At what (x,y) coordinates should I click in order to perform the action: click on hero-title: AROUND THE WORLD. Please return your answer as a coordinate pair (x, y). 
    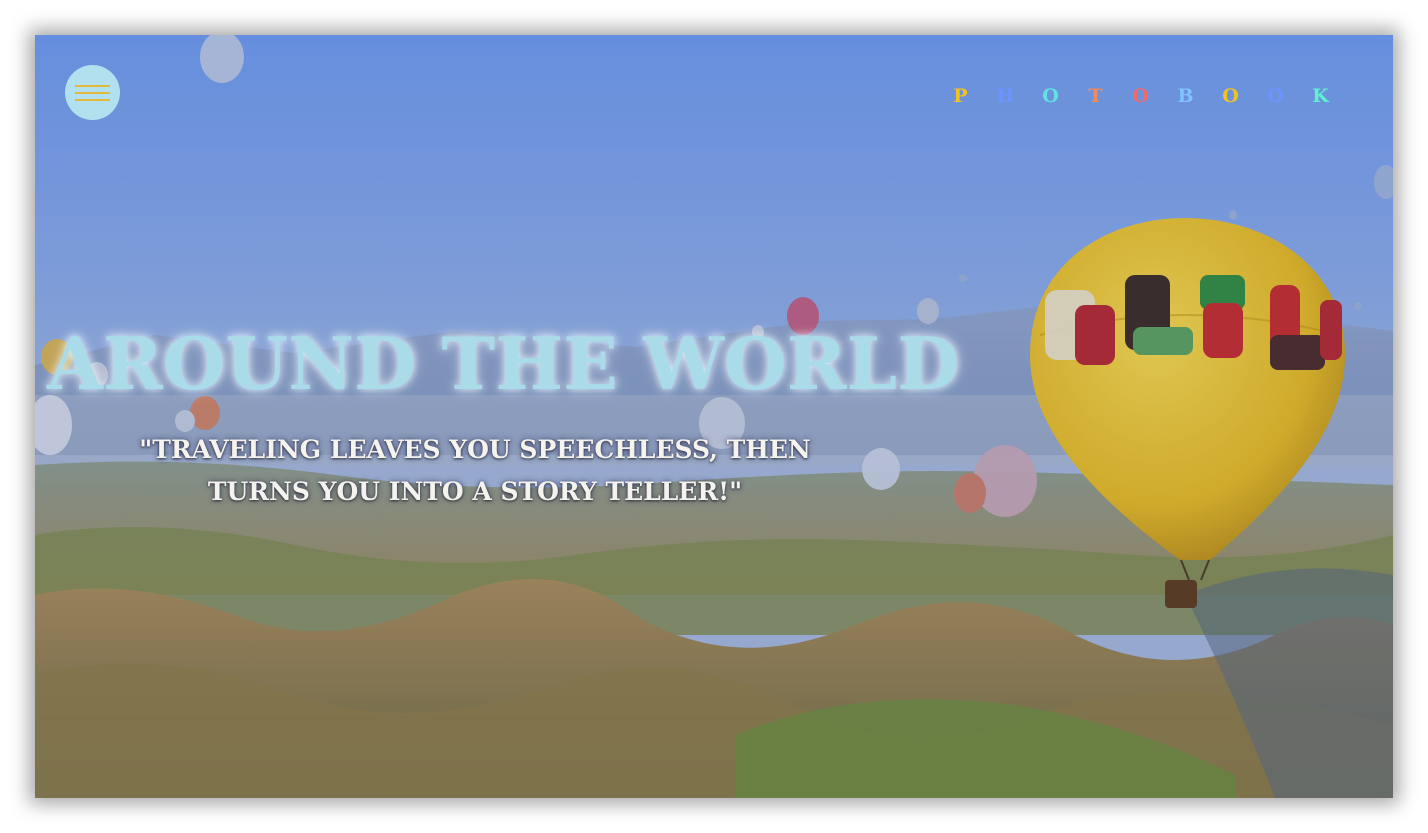
    Looking at the image, I should click on (503, 363).